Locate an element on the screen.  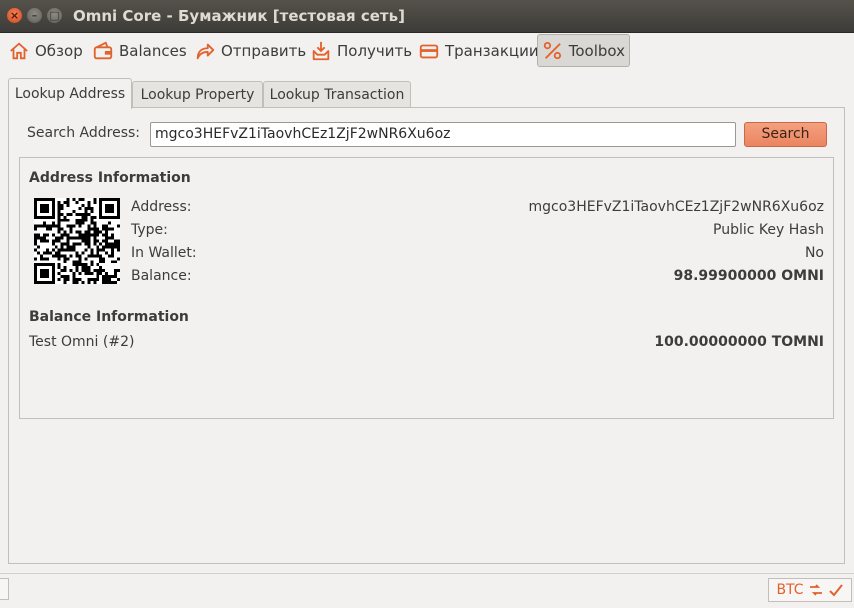
send-icon is located at coordinates (205, 51).